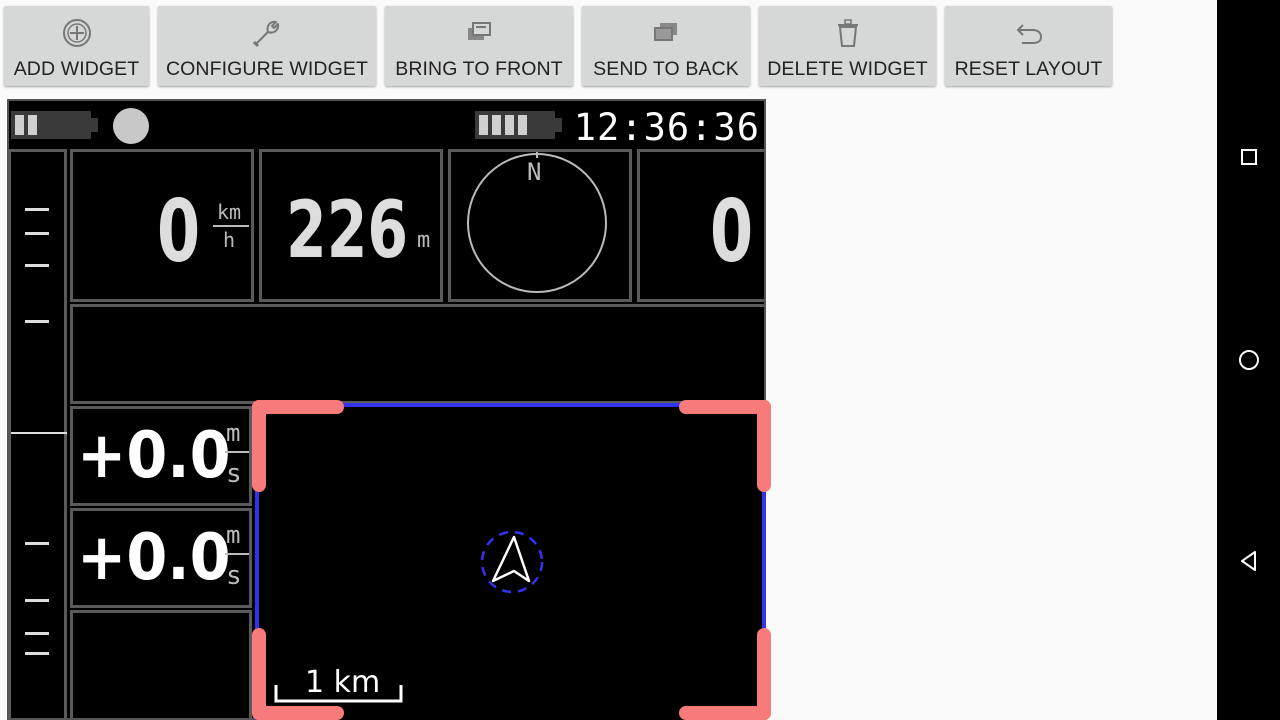 Image resolution: width=1280 pixels, height=720 pixels. What do you see at coordinates (233, 433) in the screenshot?
I see `vario-1-unit-top: m` at bounding box center [233, 433].